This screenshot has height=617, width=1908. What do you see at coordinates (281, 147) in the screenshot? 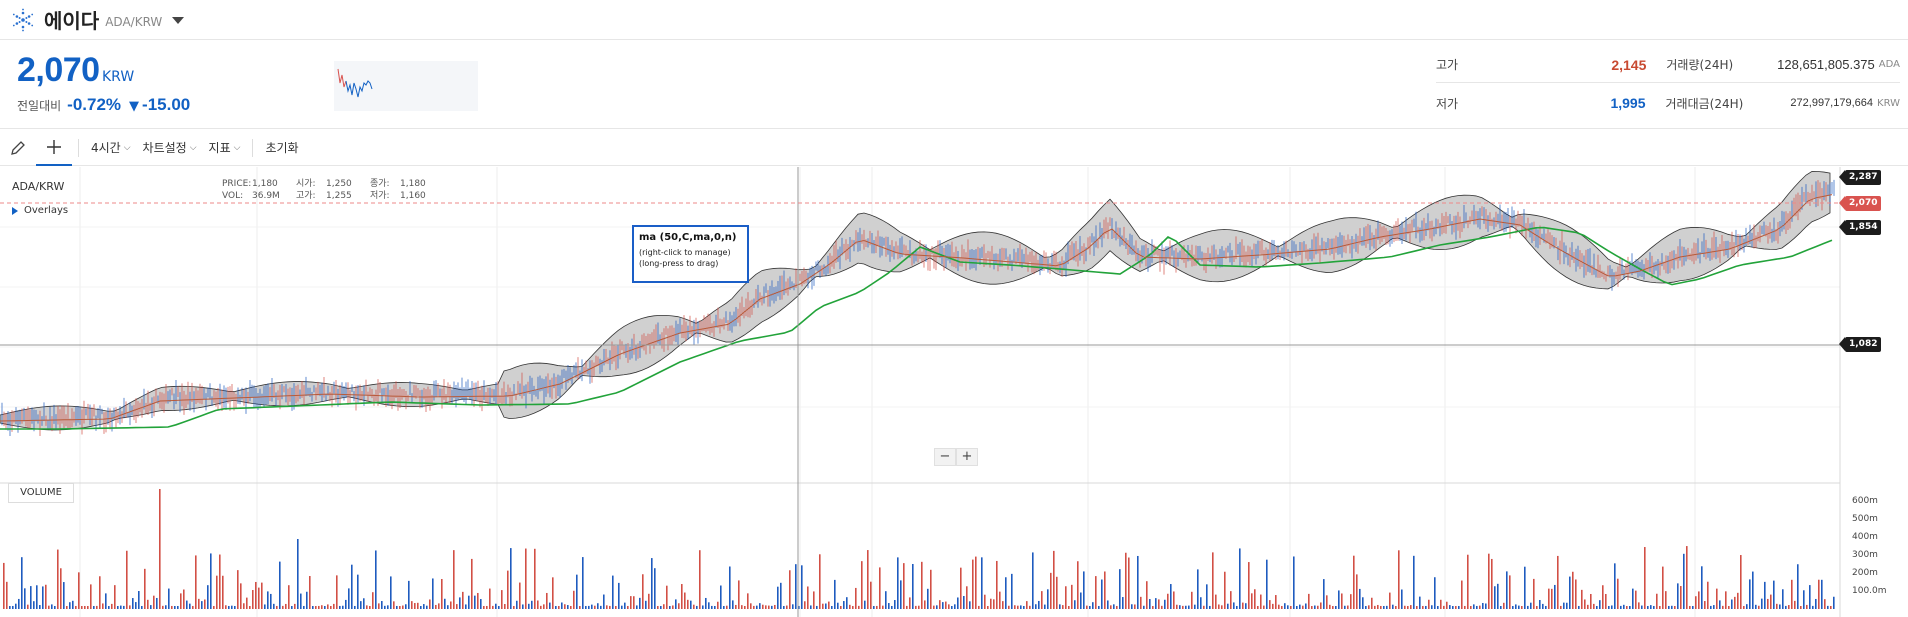
I see `reset-button: 초기화` at bounding box center [281, 147].